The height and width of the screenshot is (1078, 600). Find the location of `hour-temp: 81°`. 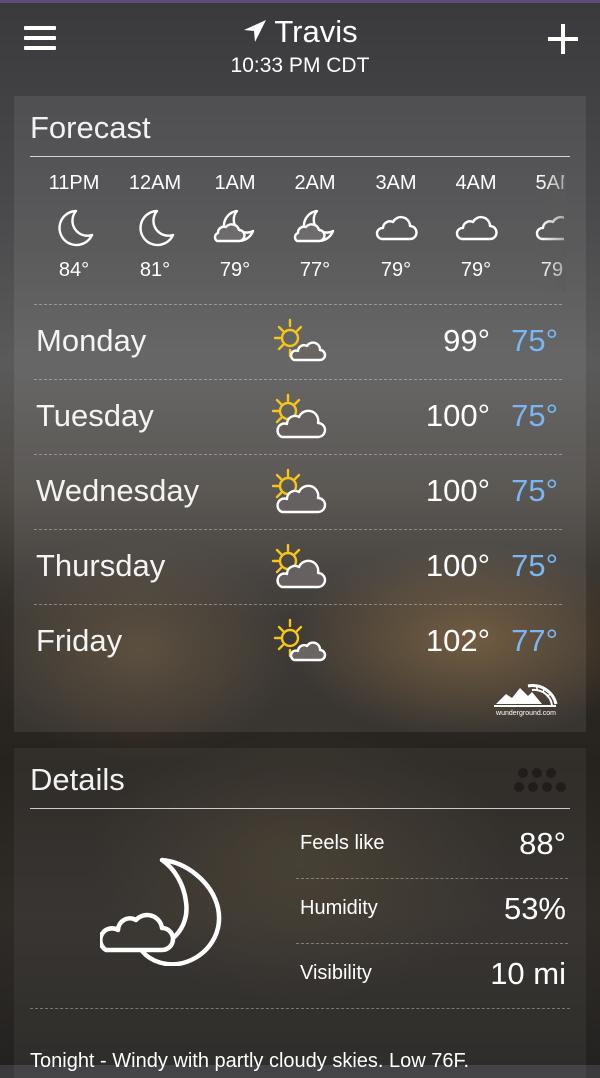

hour-temp: 81° is located at coordinates (155, 270).